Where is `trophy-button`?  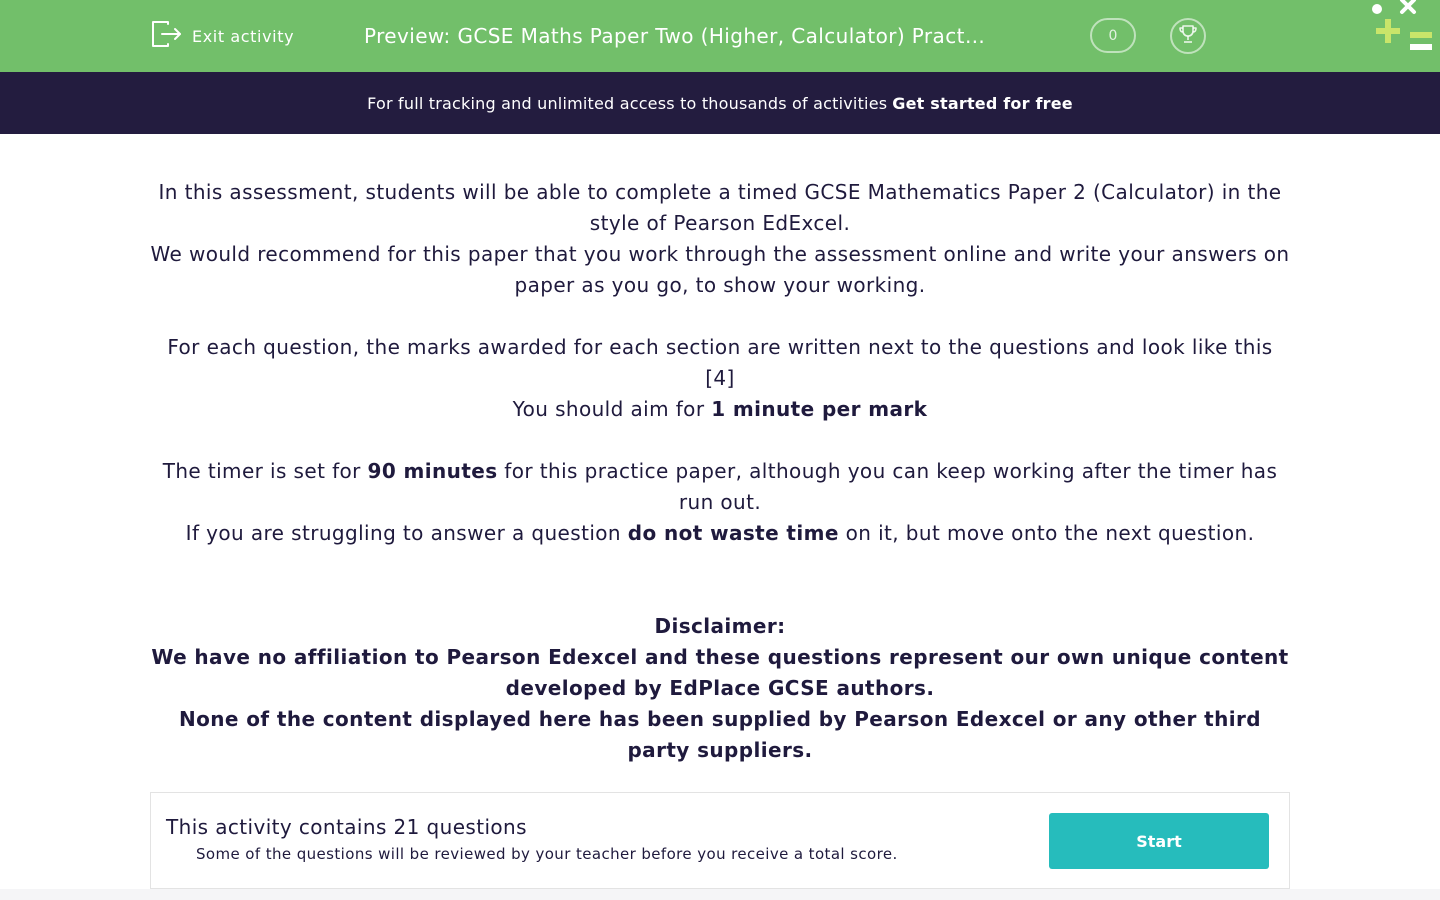 trophy-button is located at coordinates (1188, 36).